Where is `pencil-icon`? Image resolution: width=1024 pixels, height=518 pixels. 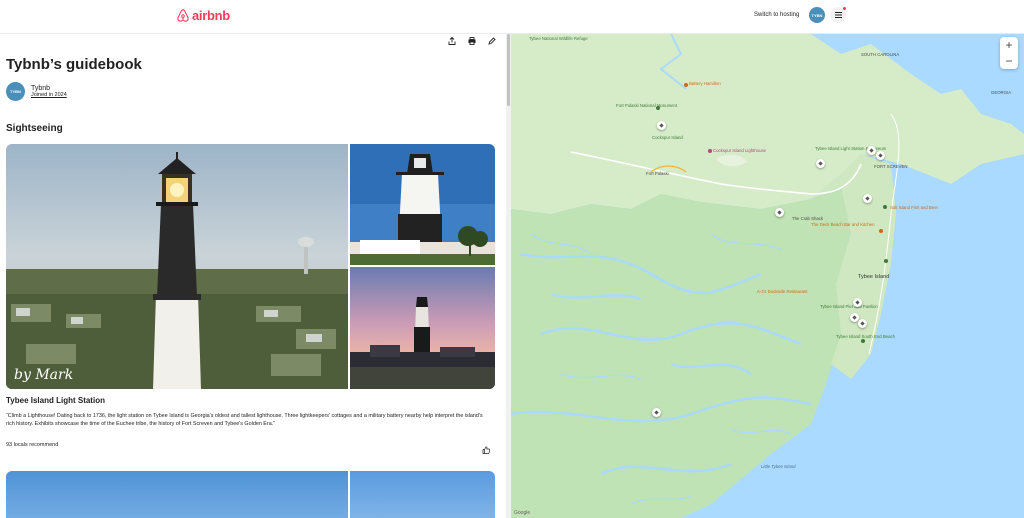
pencil-icon is located at coordinates (492, 41).